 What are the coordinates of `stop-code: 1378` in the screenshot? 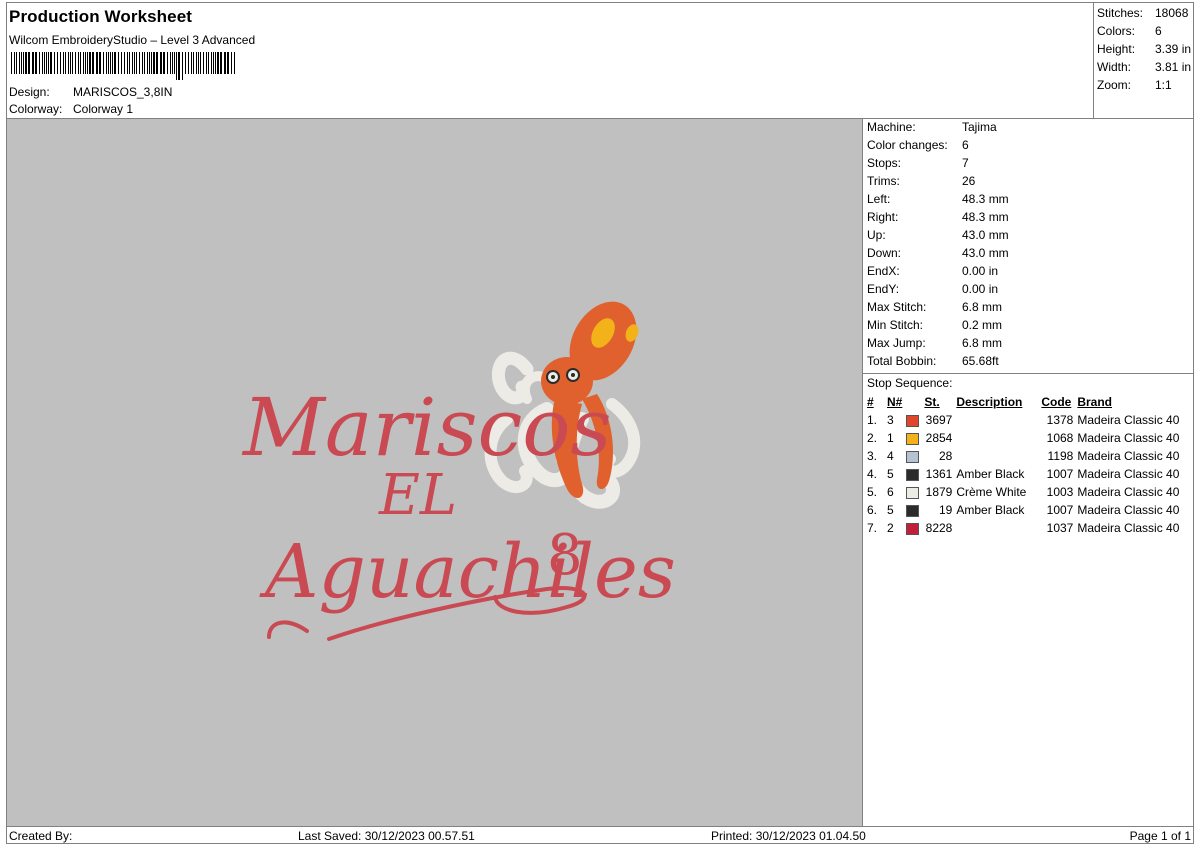 It's located at (1060, 420).